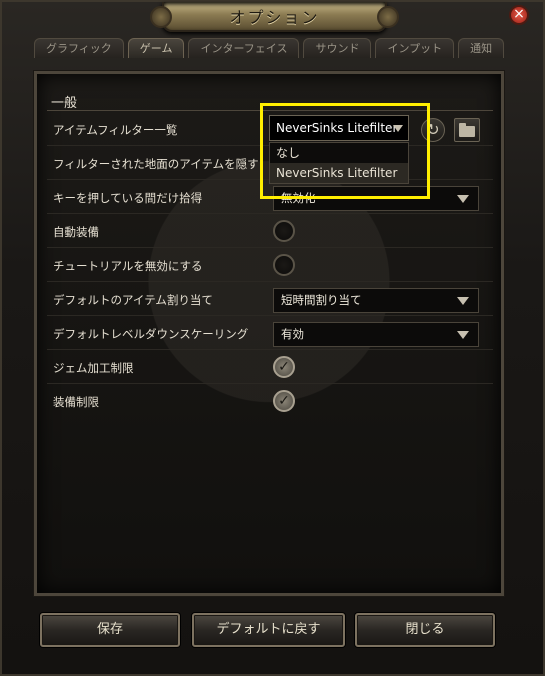 This screenshot has width=545, height=676. I want to click on equipment-limit-checkbox: ✓, so click(284, 401).